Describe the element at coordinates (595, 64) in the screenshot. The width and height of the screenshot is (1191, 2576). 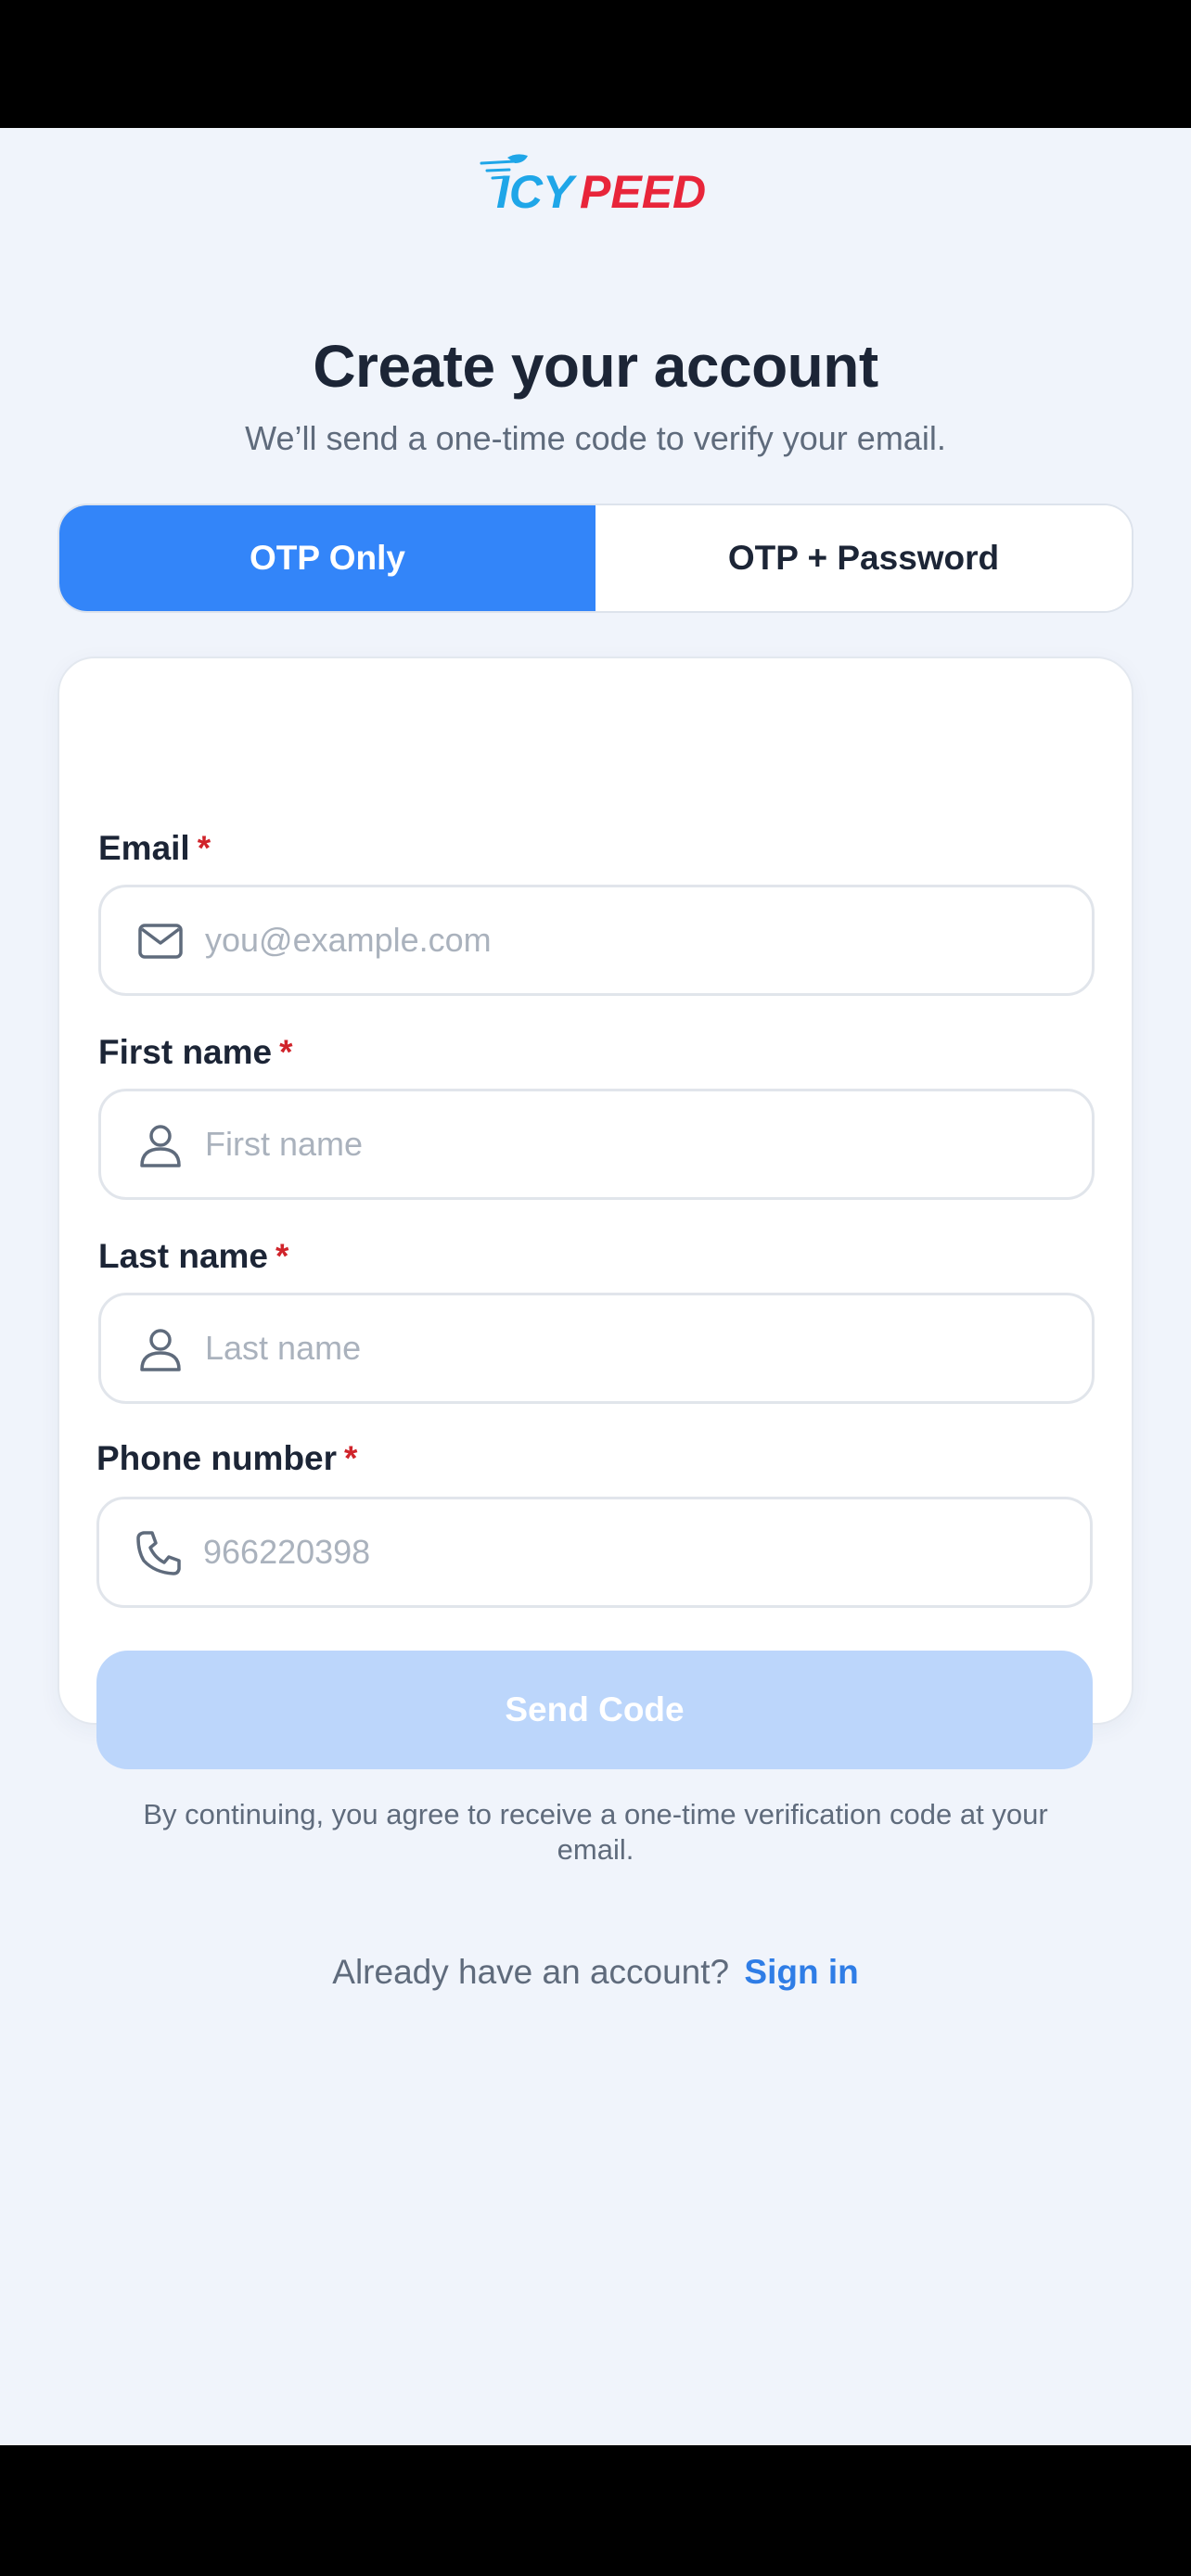
I see `status-bar-area` at that location.